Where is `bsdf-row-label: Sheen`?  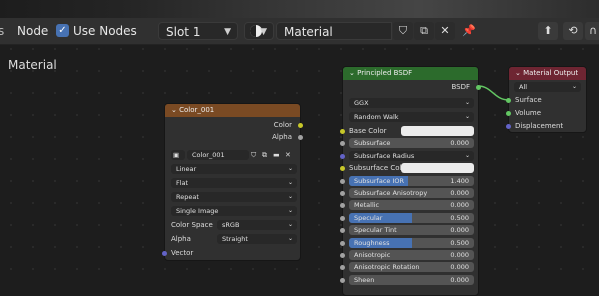
bsdf-row-label: Sheen is located at coordinates (364, 279).